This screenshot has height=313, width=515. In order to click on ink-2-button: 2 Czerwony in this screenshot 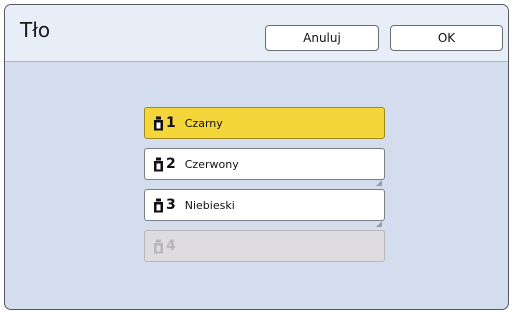, I will do `click(264, 167)`.